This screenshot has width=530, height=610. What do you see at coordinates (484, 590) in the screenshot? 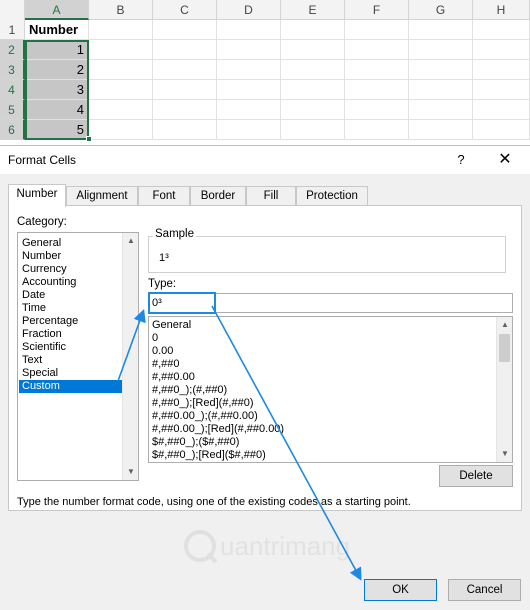
I see `cancel-button: Cancel` at bounding box center [484, 590].